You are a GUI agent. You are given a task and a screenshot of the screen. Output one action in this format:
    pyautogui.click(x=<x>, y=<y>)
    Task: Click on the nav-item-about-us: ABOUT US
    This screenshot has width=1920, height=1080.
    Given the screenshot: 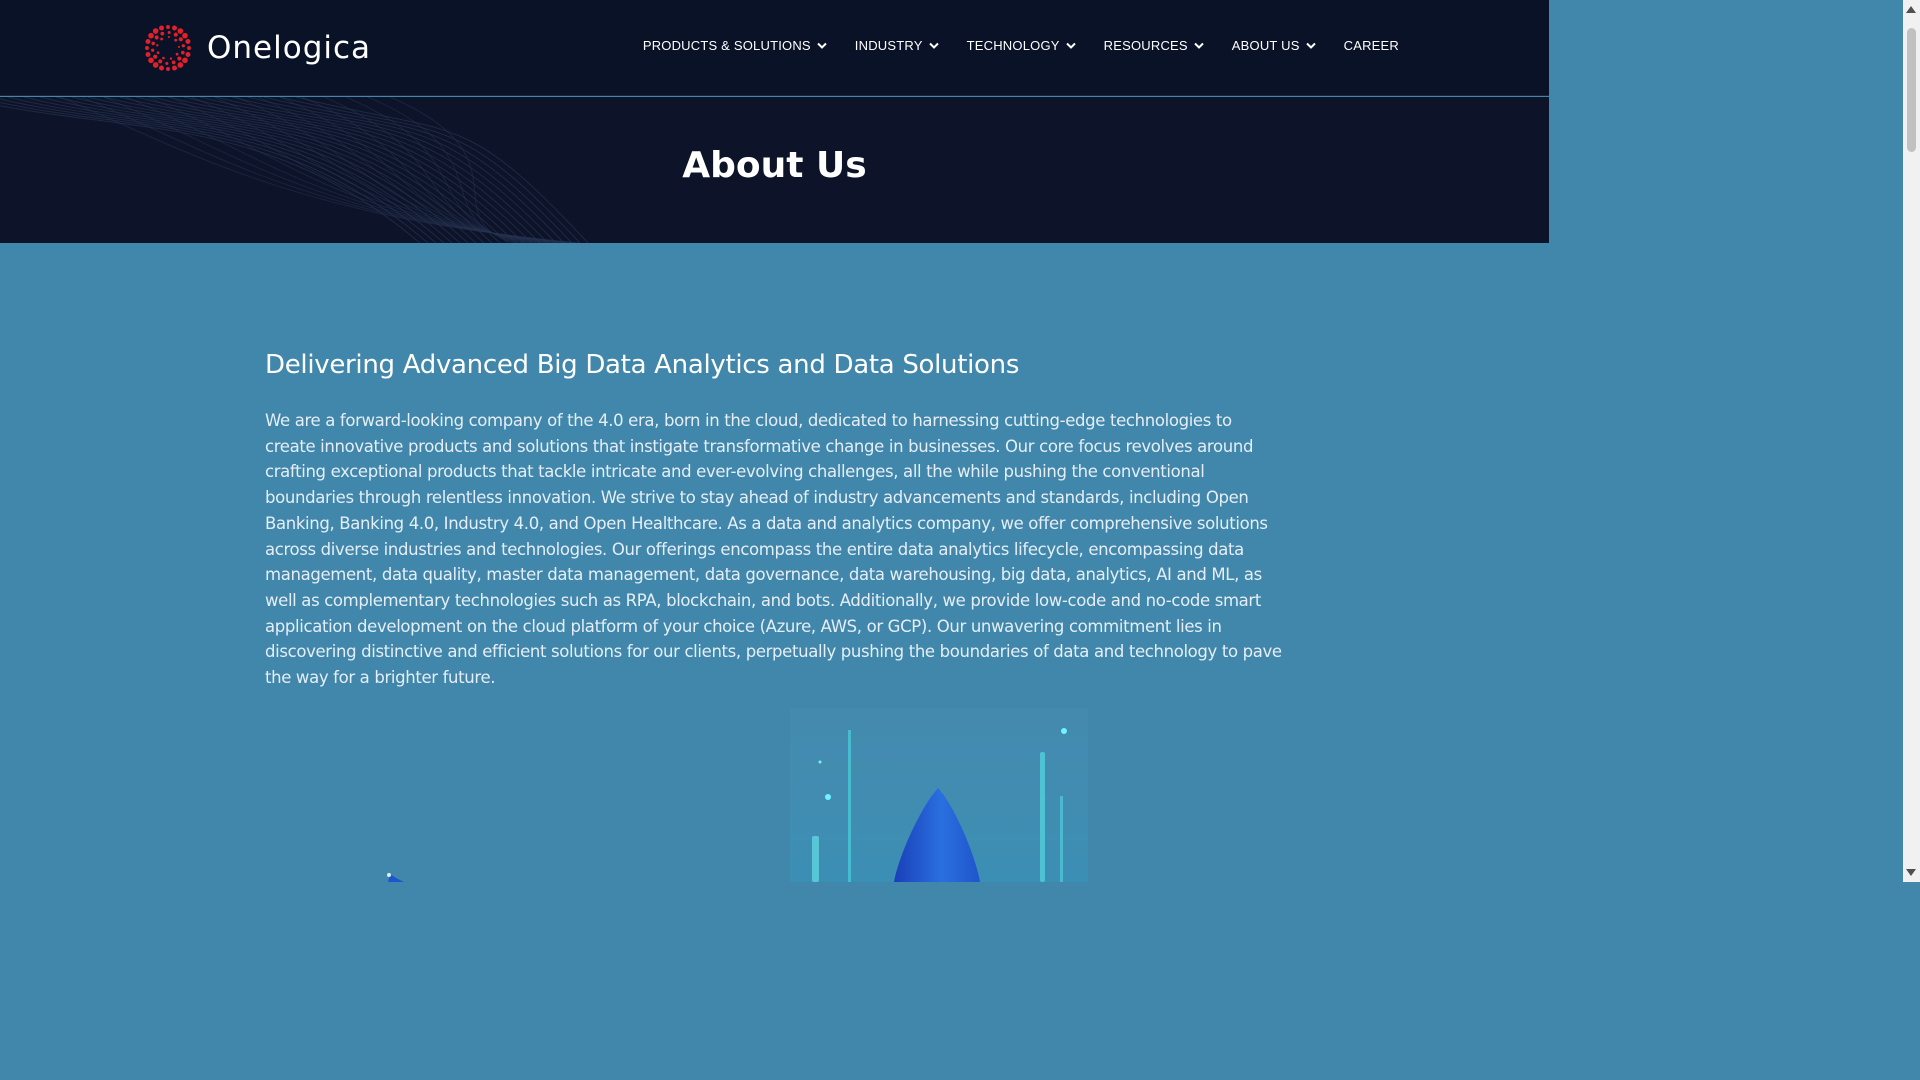 What is the action you would take?
    pyautogui.click(x=1274, y=45)
    